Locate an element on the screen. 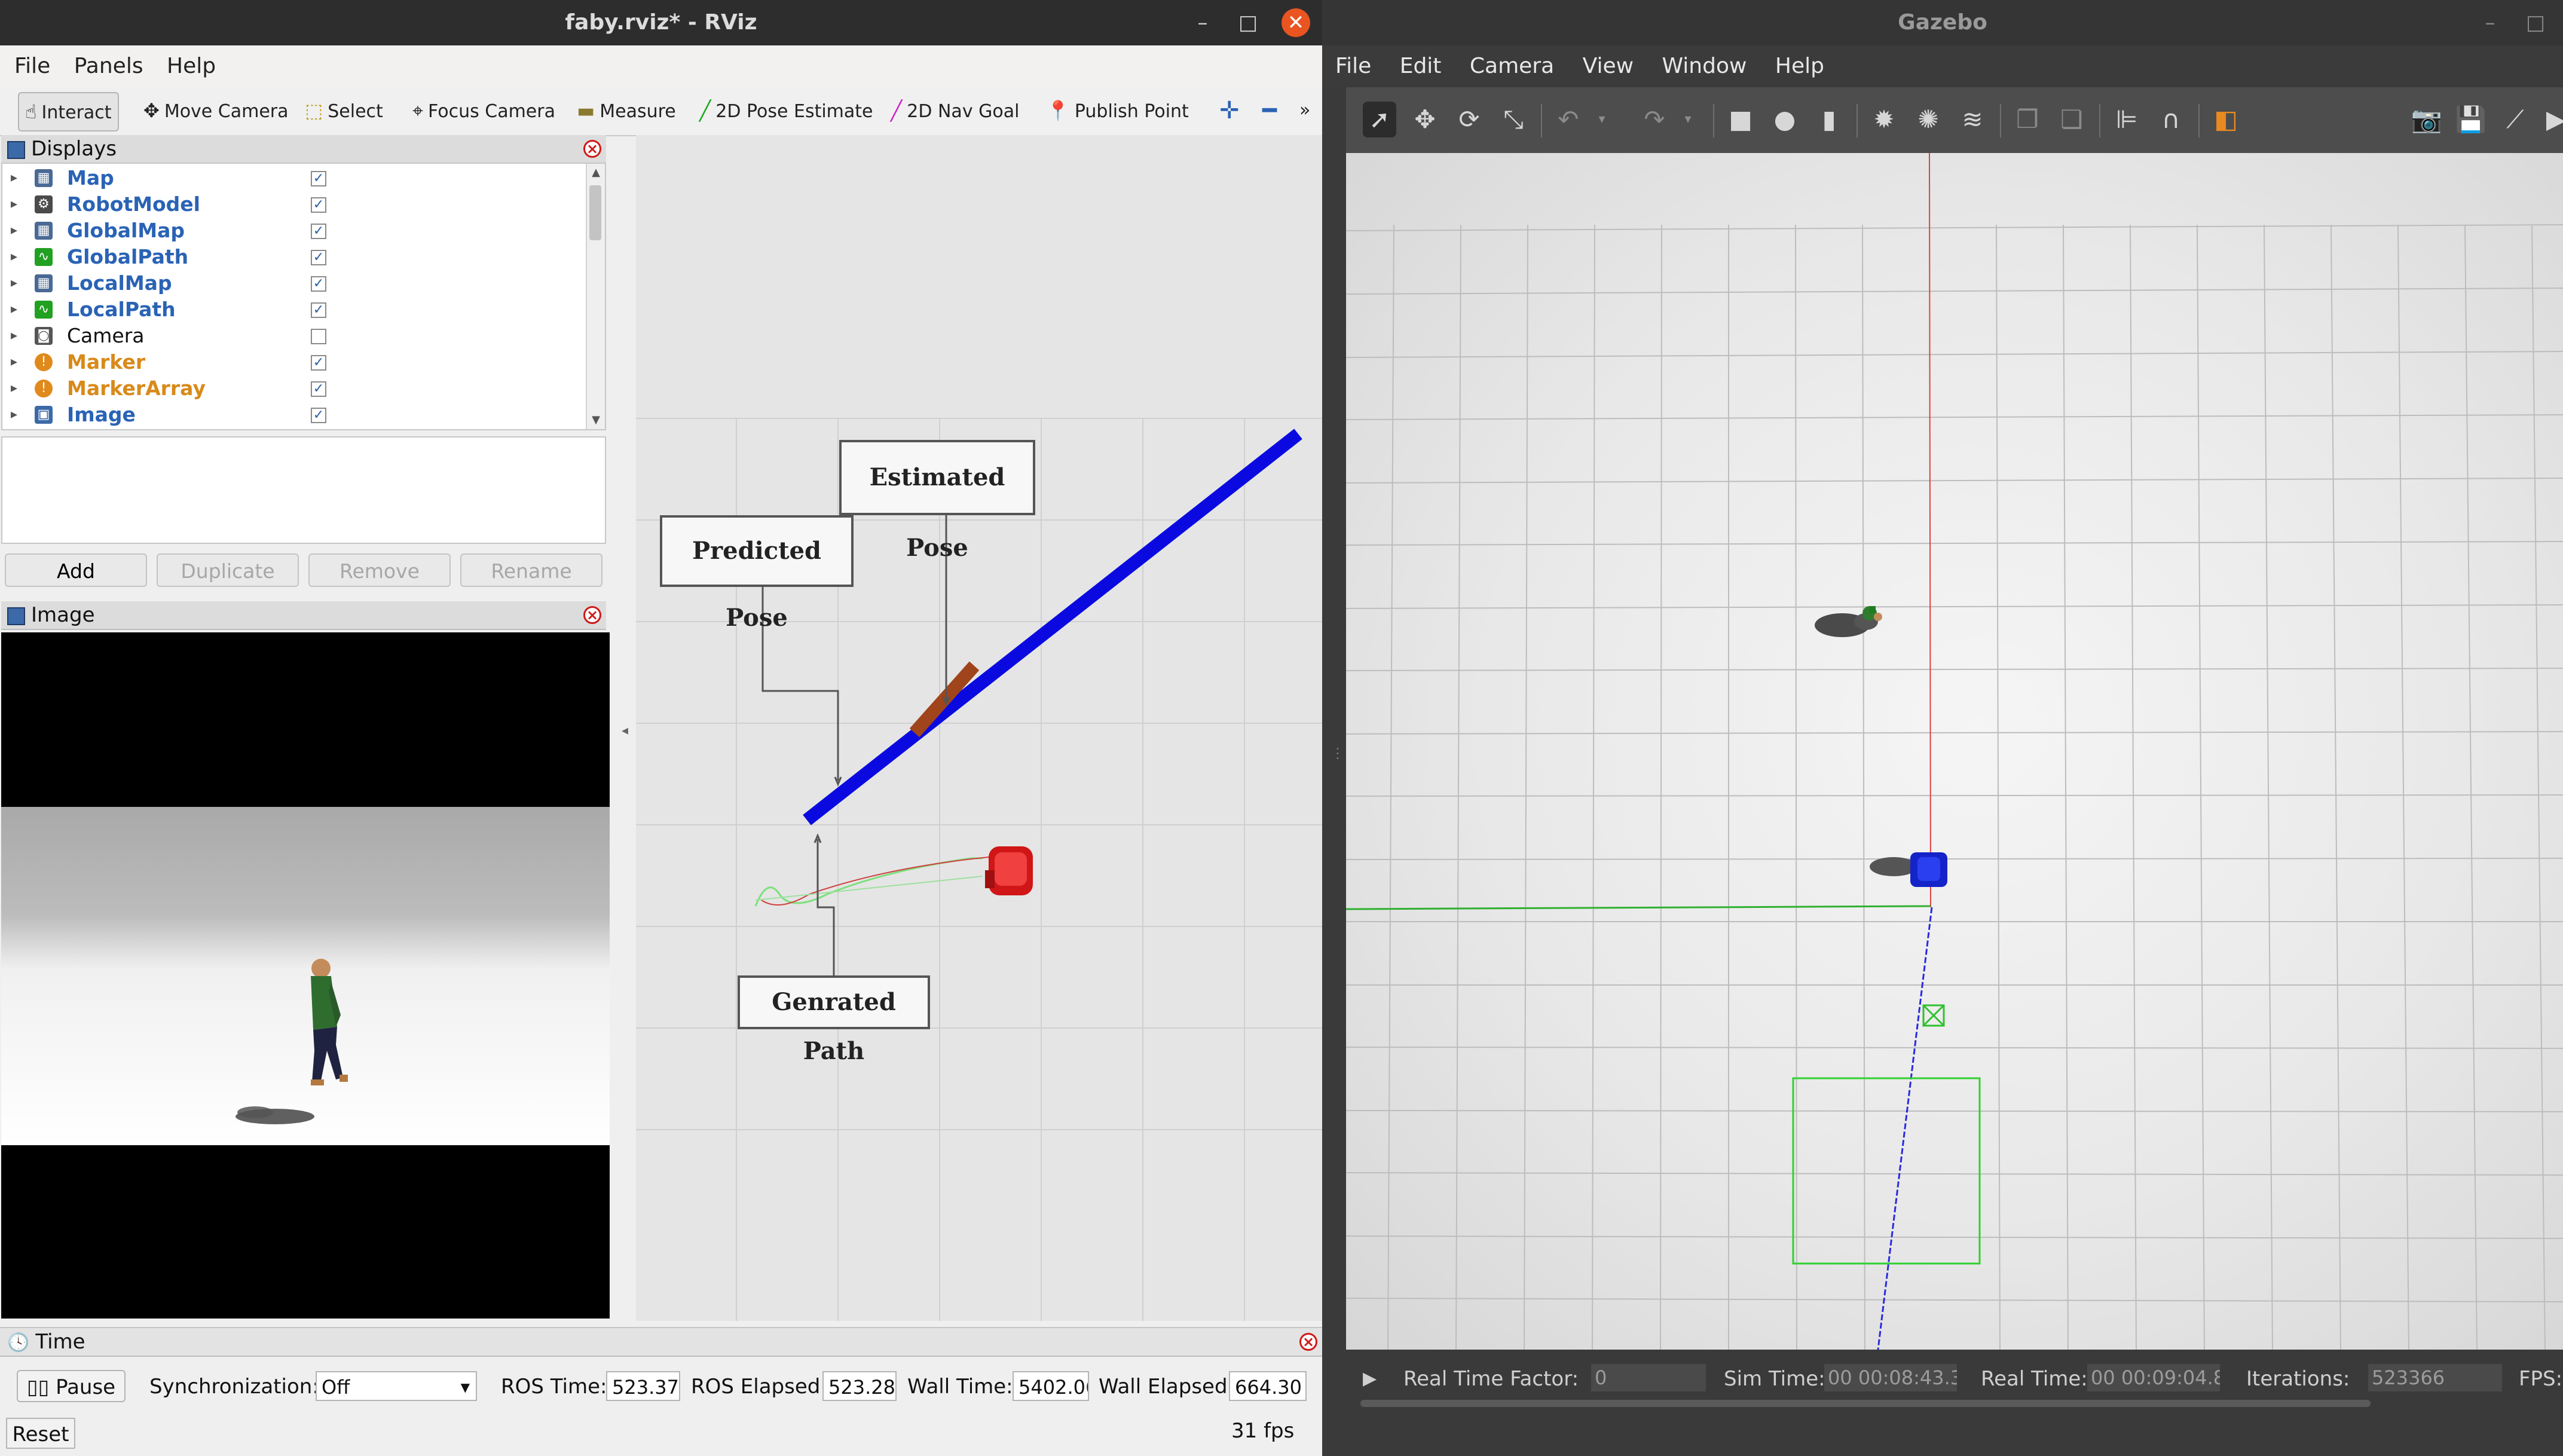 Image resolution: width=2563 pixels, height=1456 pixels. menu-help: Help is located at coordinates (191, 66).